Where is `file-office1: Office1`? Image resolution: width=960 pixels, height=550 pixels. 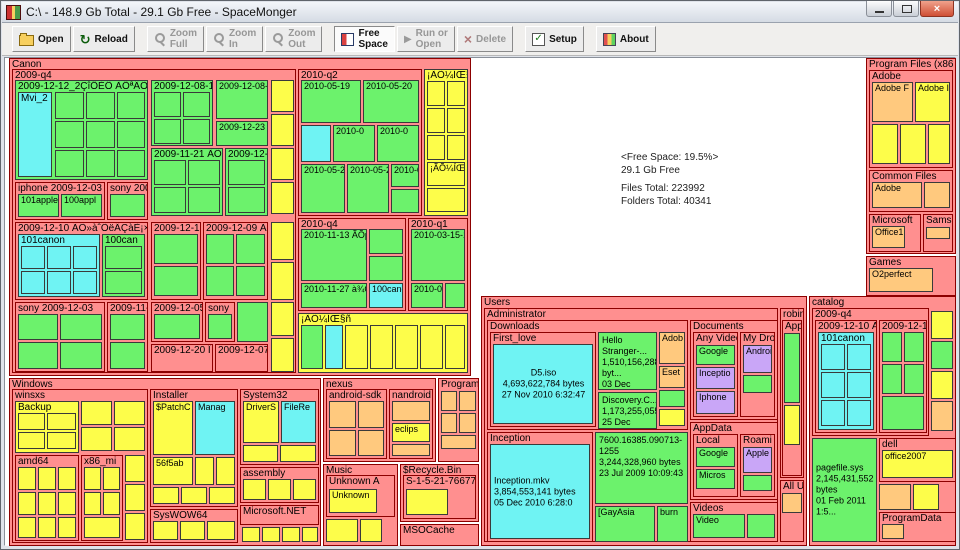
file-office1: Office1 is located at coordinates (888, 237).